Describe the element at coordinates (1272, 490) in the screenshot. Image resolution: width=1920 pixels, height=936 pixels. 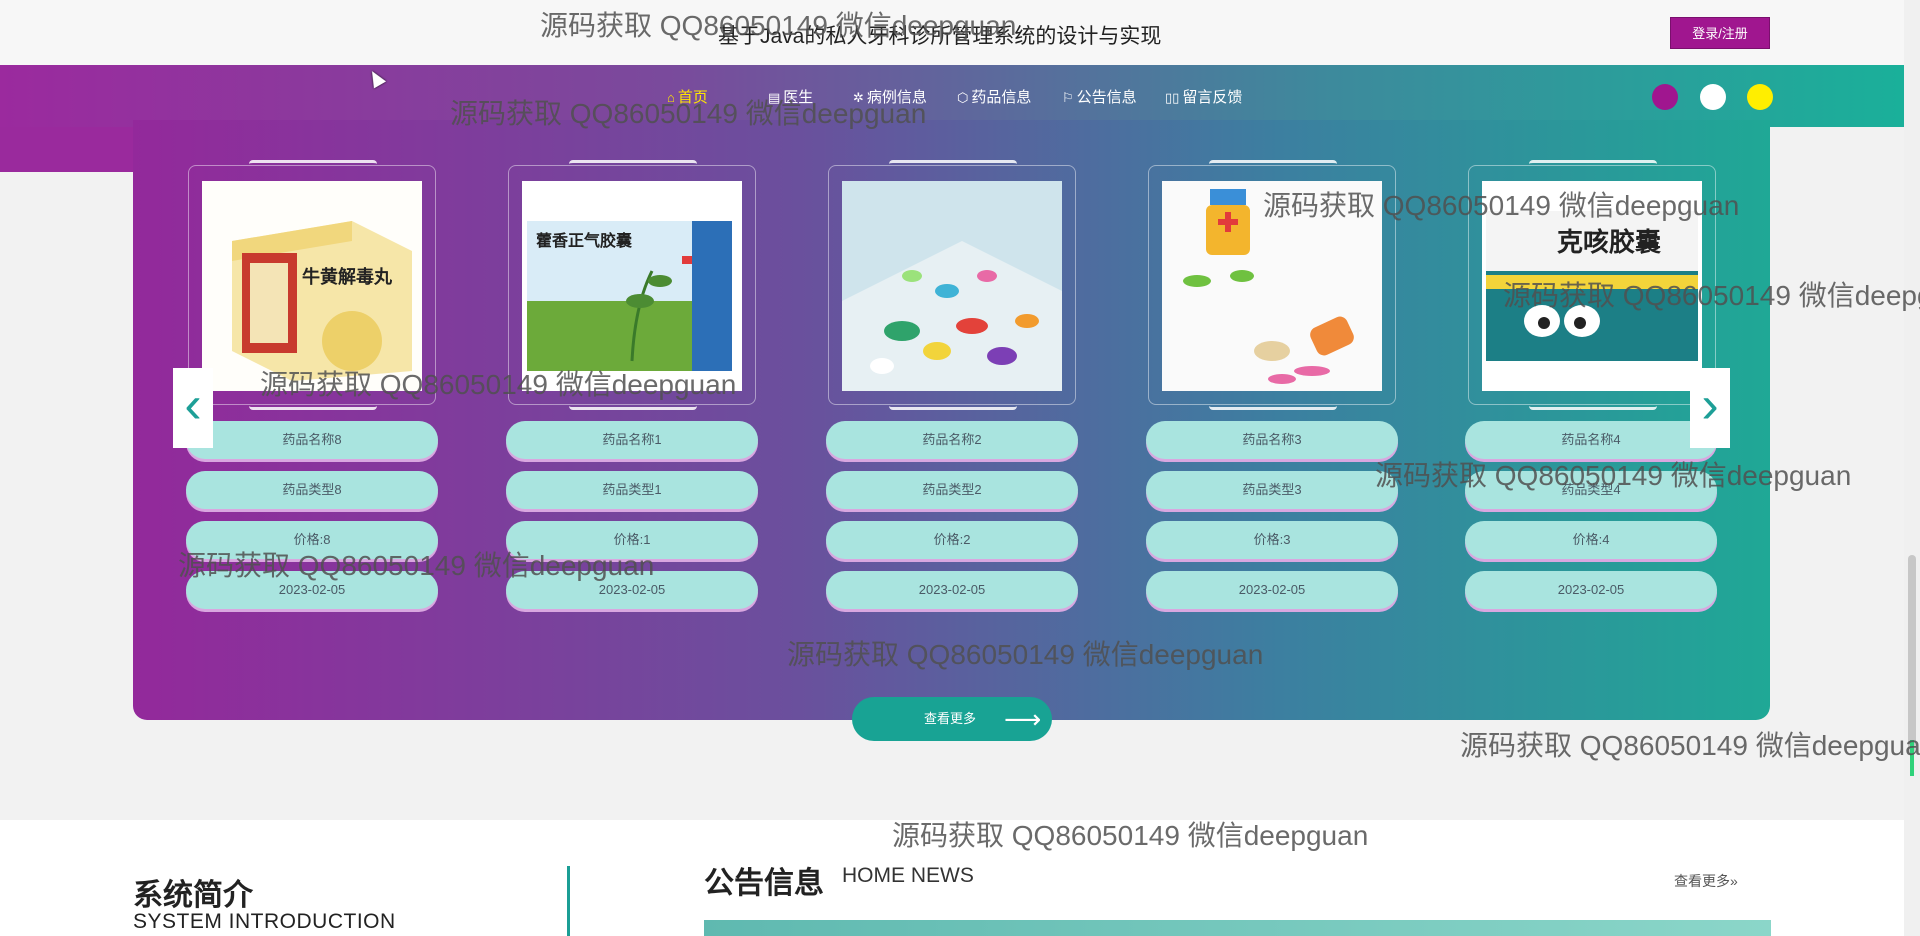
I see `product-type: 药品类型3` at that location.